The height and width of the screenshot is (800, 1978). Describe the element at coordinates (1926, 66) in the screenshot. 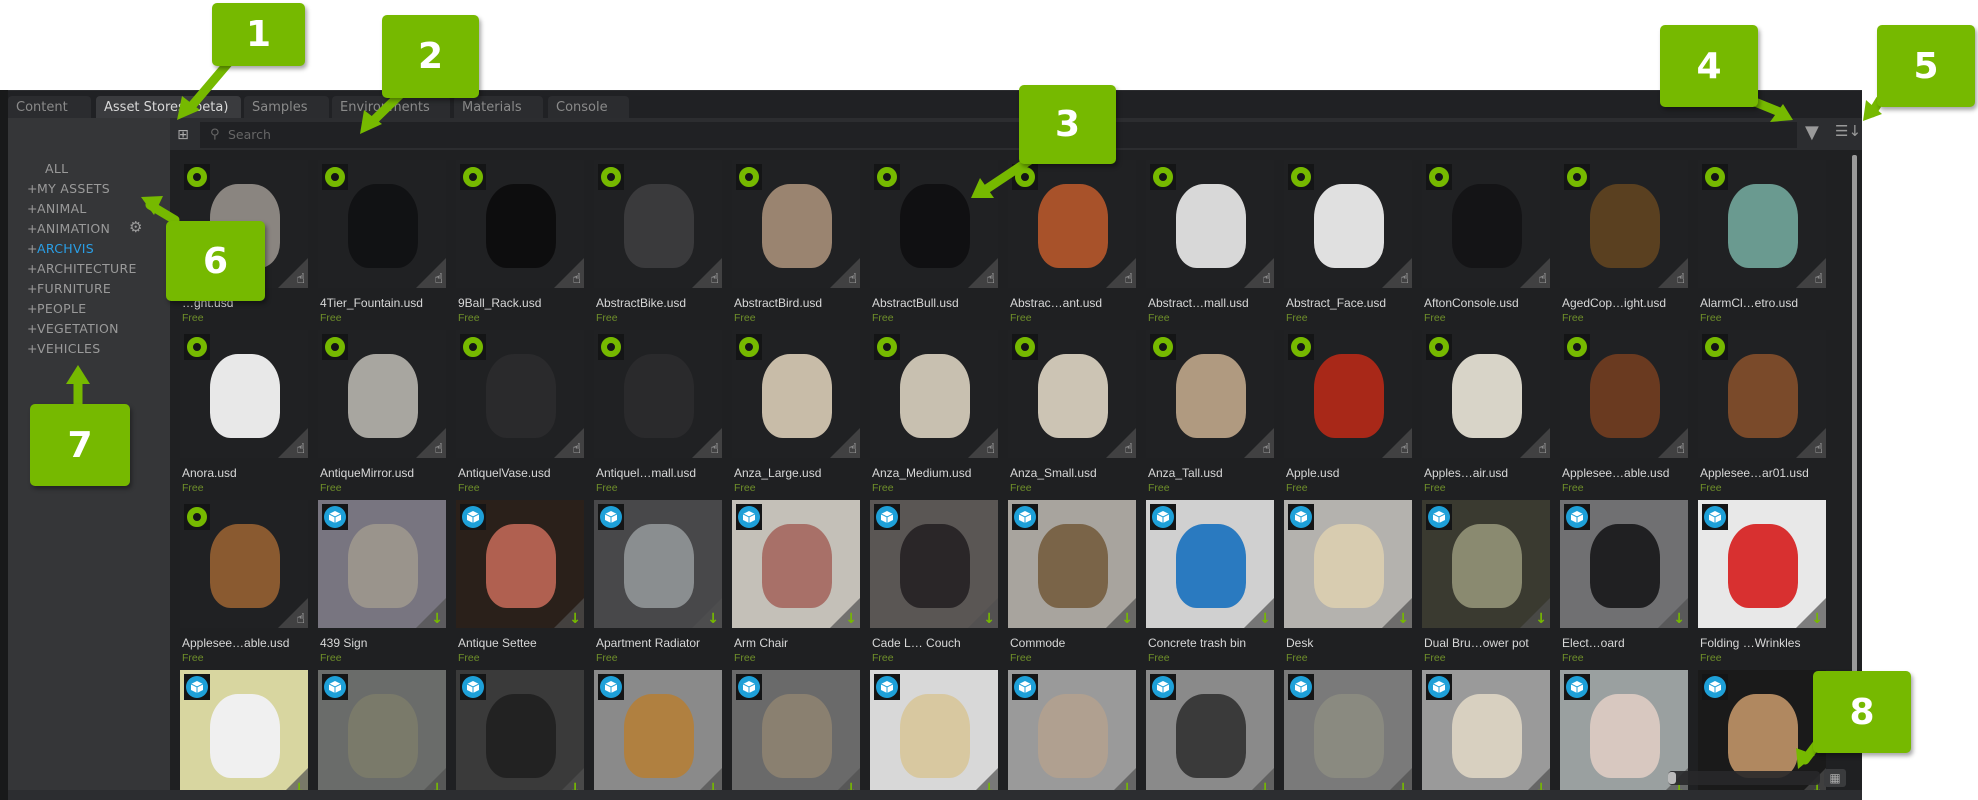

I see `callout-5: 5` at that location.